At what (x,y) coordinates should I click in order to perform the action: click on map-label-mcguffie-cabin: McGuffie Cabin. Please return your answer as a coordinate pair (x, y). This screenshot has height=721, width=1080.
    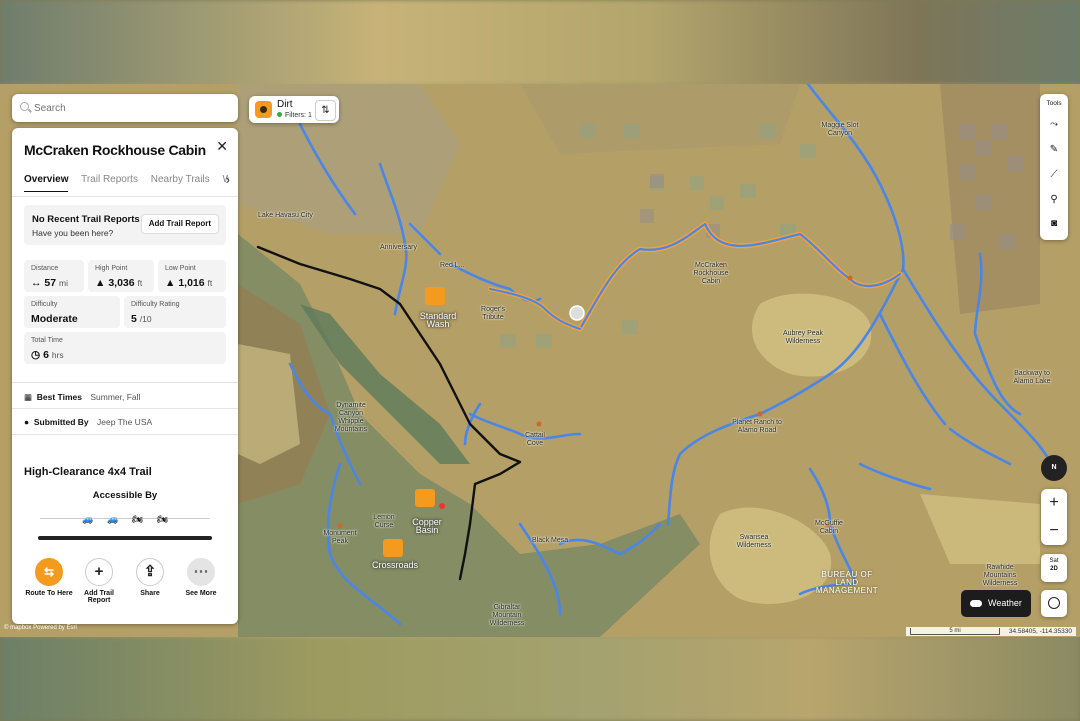
    Looking at the image, I should click on (829, 527).